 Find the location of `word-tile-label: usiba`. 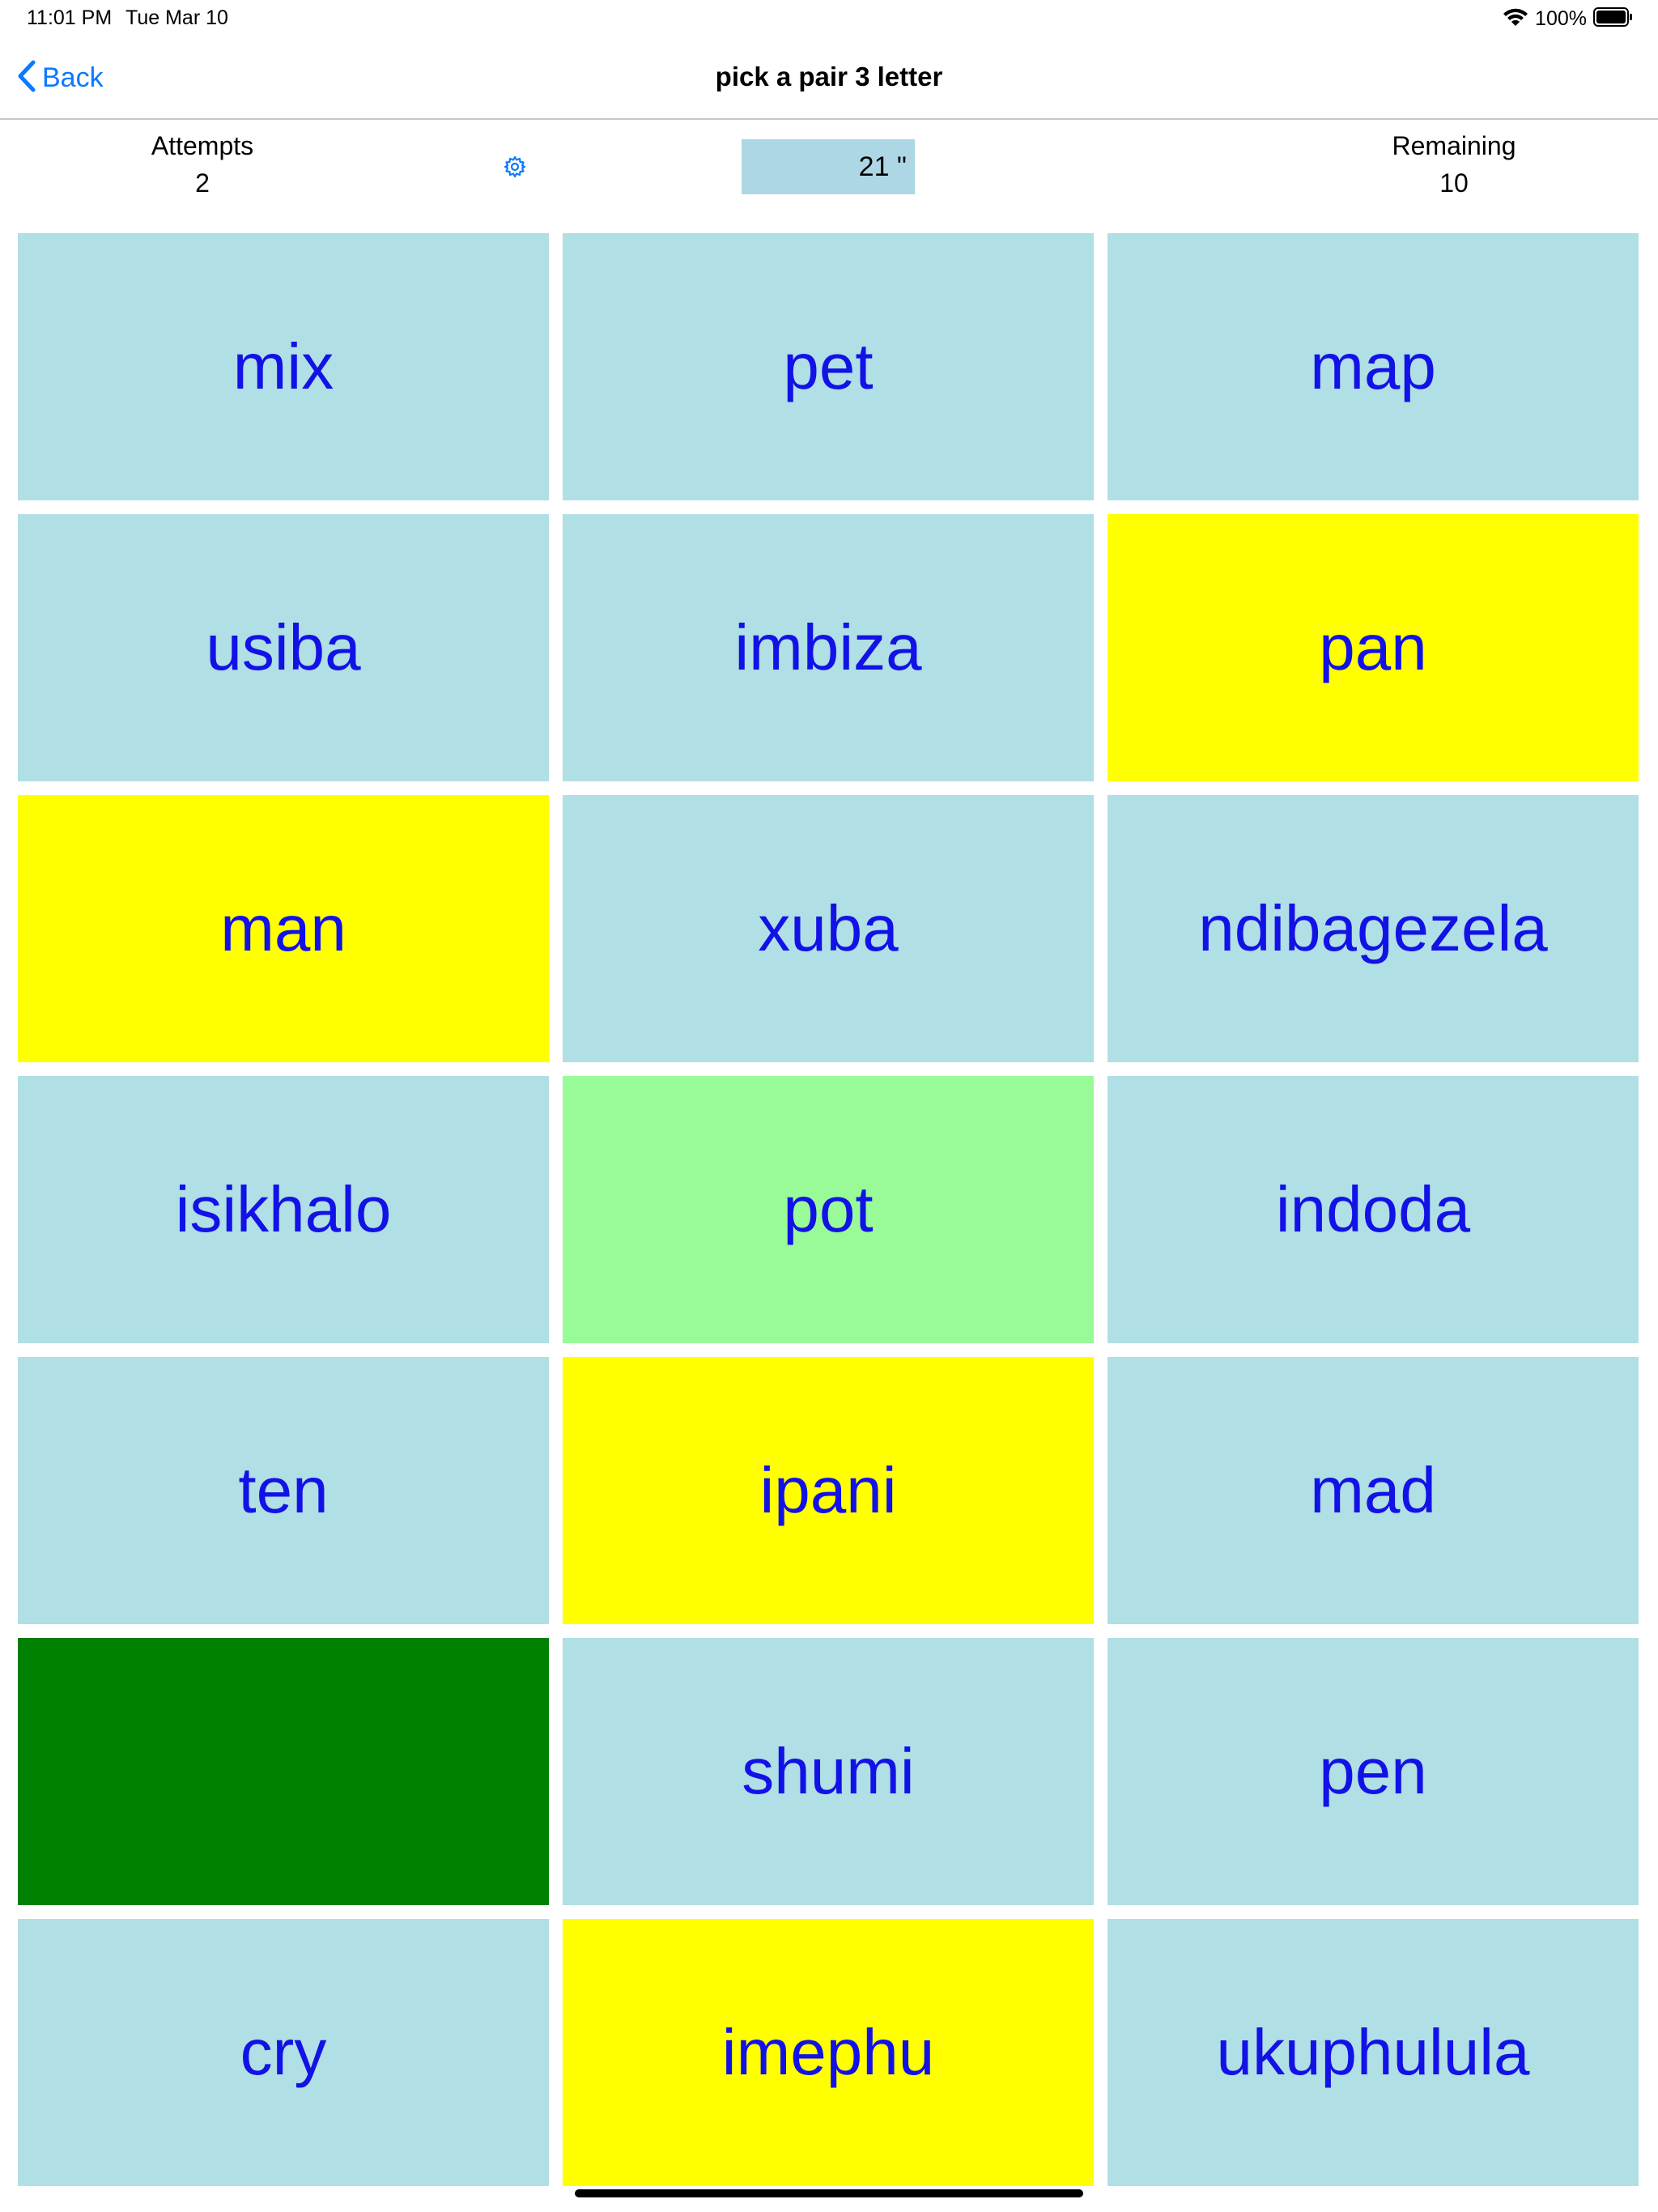

word-tile-label: usiba is located at coordinates (283, 647).